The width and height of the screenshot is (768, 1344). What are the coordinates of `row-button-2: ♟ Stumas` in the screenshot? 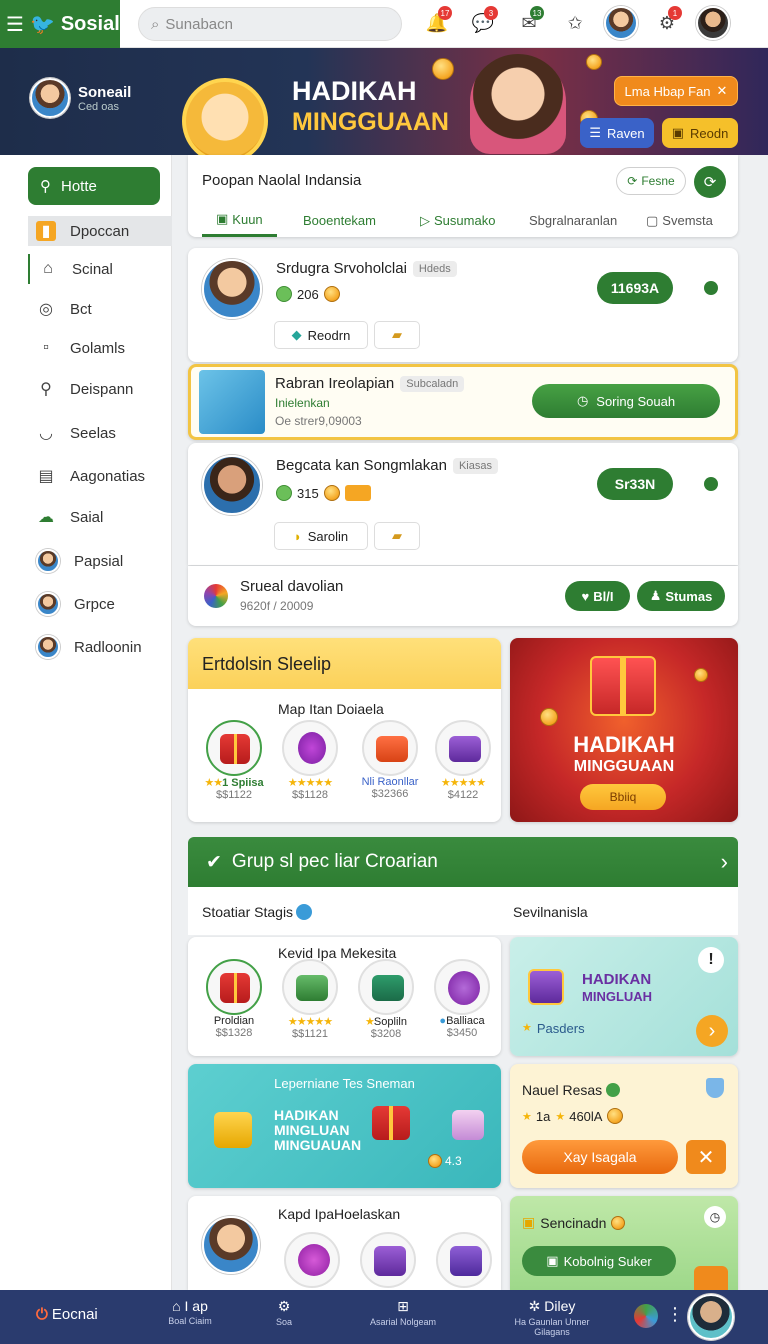 It's located at (681, 596).